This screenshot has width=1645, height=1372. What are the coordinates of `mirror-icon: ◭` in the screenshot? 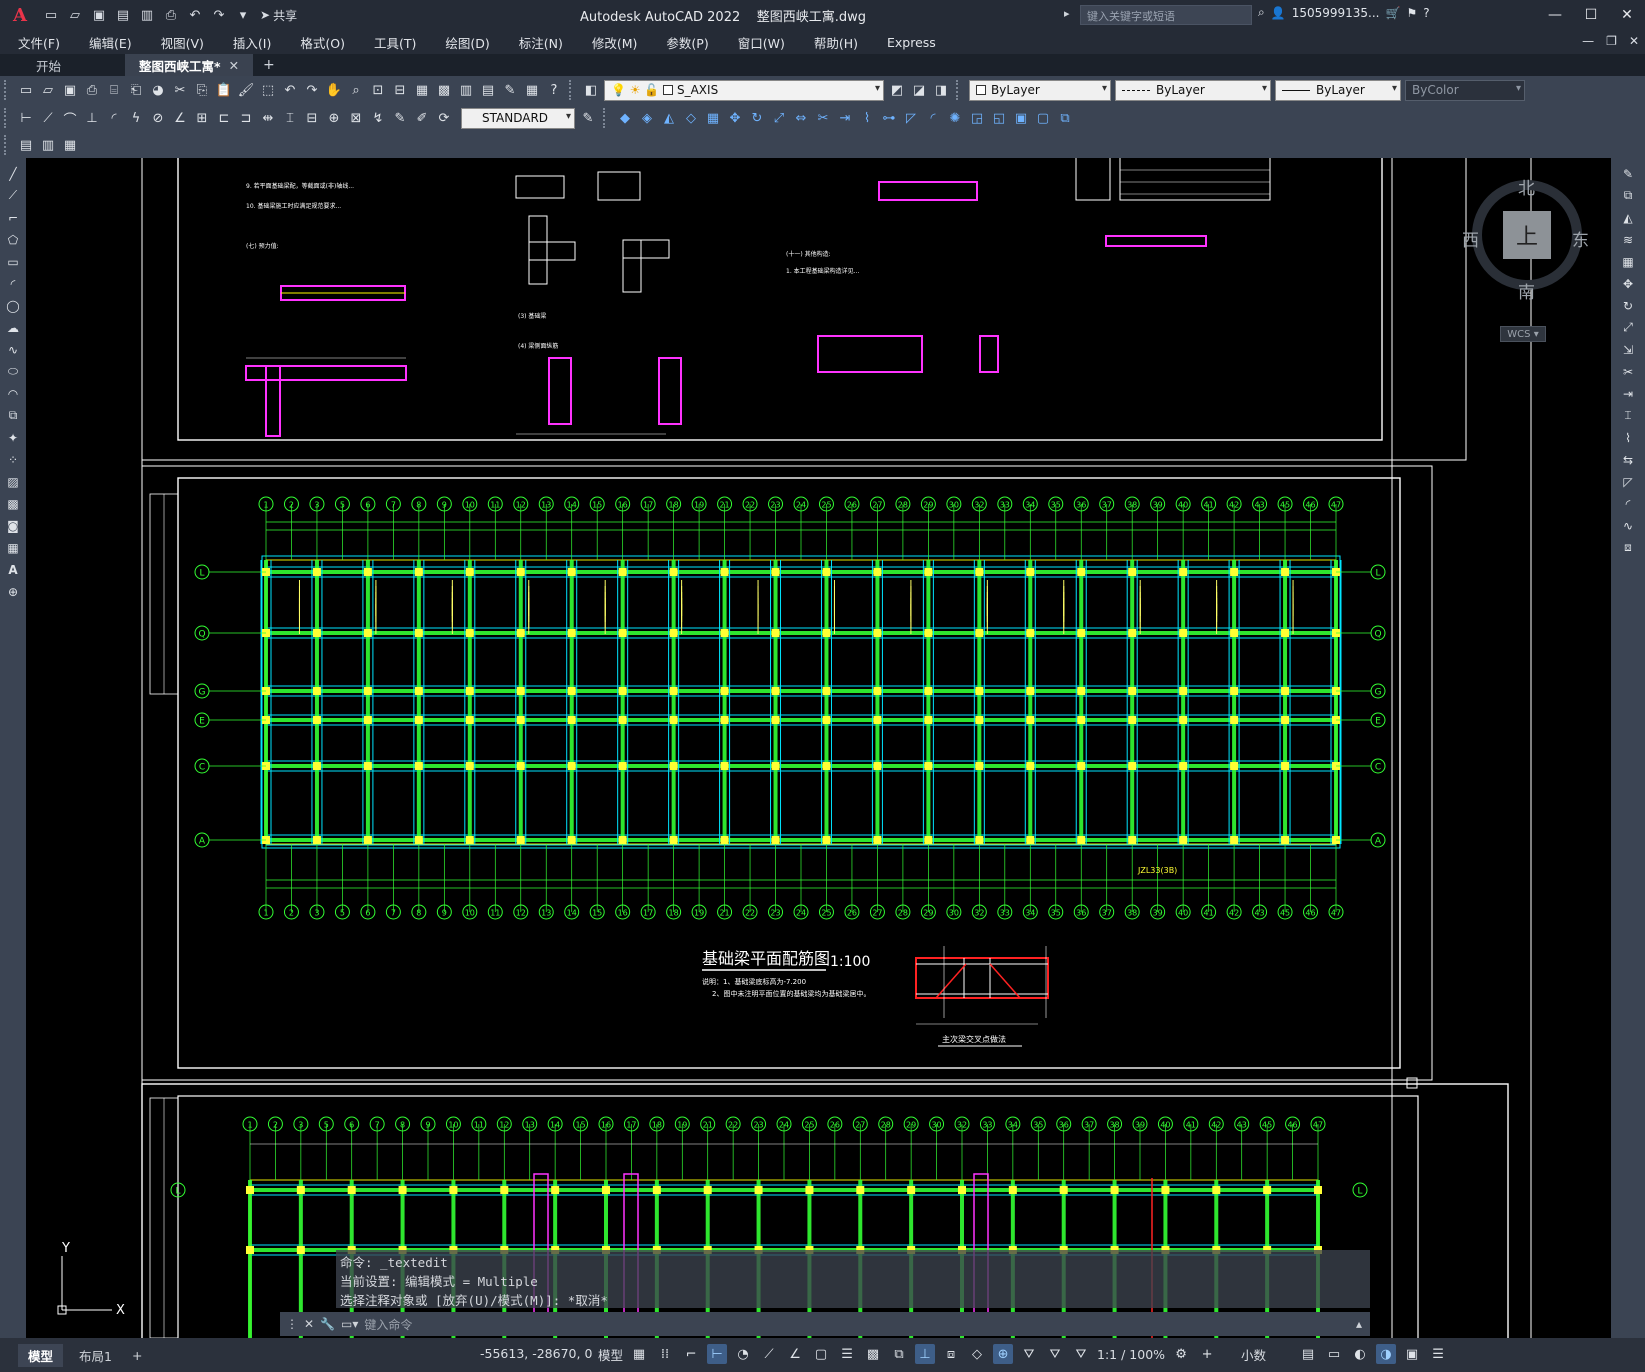 It's located at (669, 118).